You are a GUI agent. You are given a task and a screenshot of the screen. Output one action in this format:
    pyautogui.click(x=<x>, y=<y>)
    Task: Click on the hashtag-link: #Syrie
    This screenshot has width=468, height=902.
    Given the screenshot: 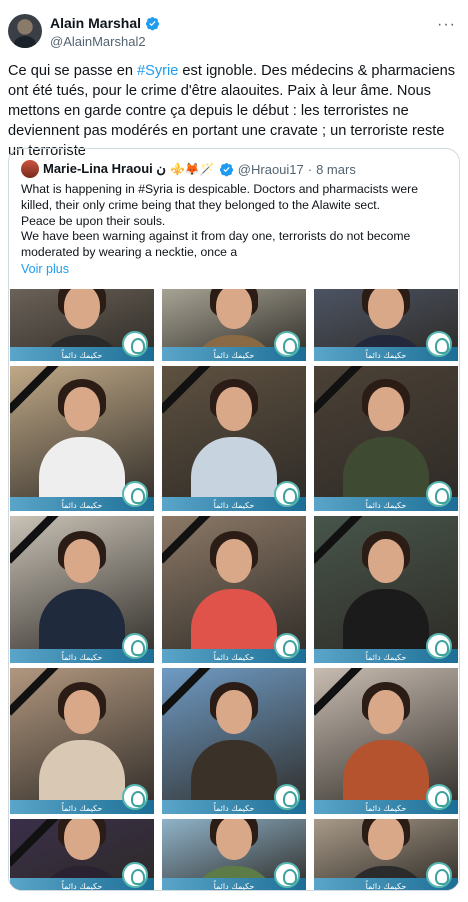 What is the action you would take?
    pyautogui.click(x=157, y=71)
    